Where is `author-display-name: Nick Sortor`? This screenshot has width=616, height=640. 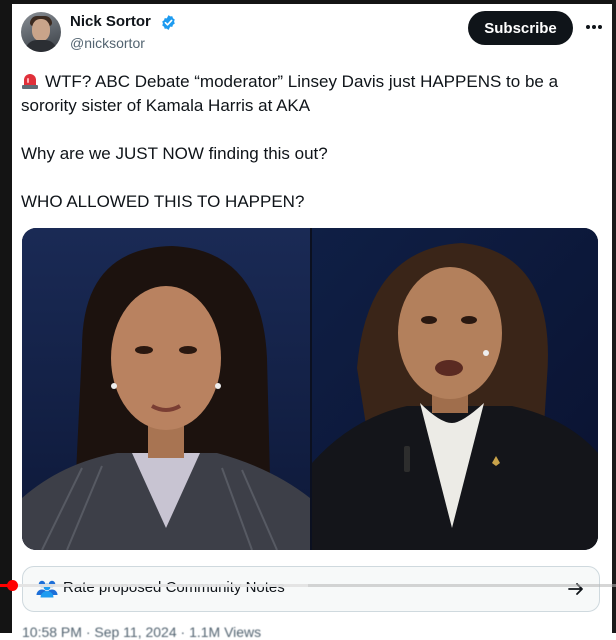 author-display-name: Nick Sortor is located at coordinates (110, 21).